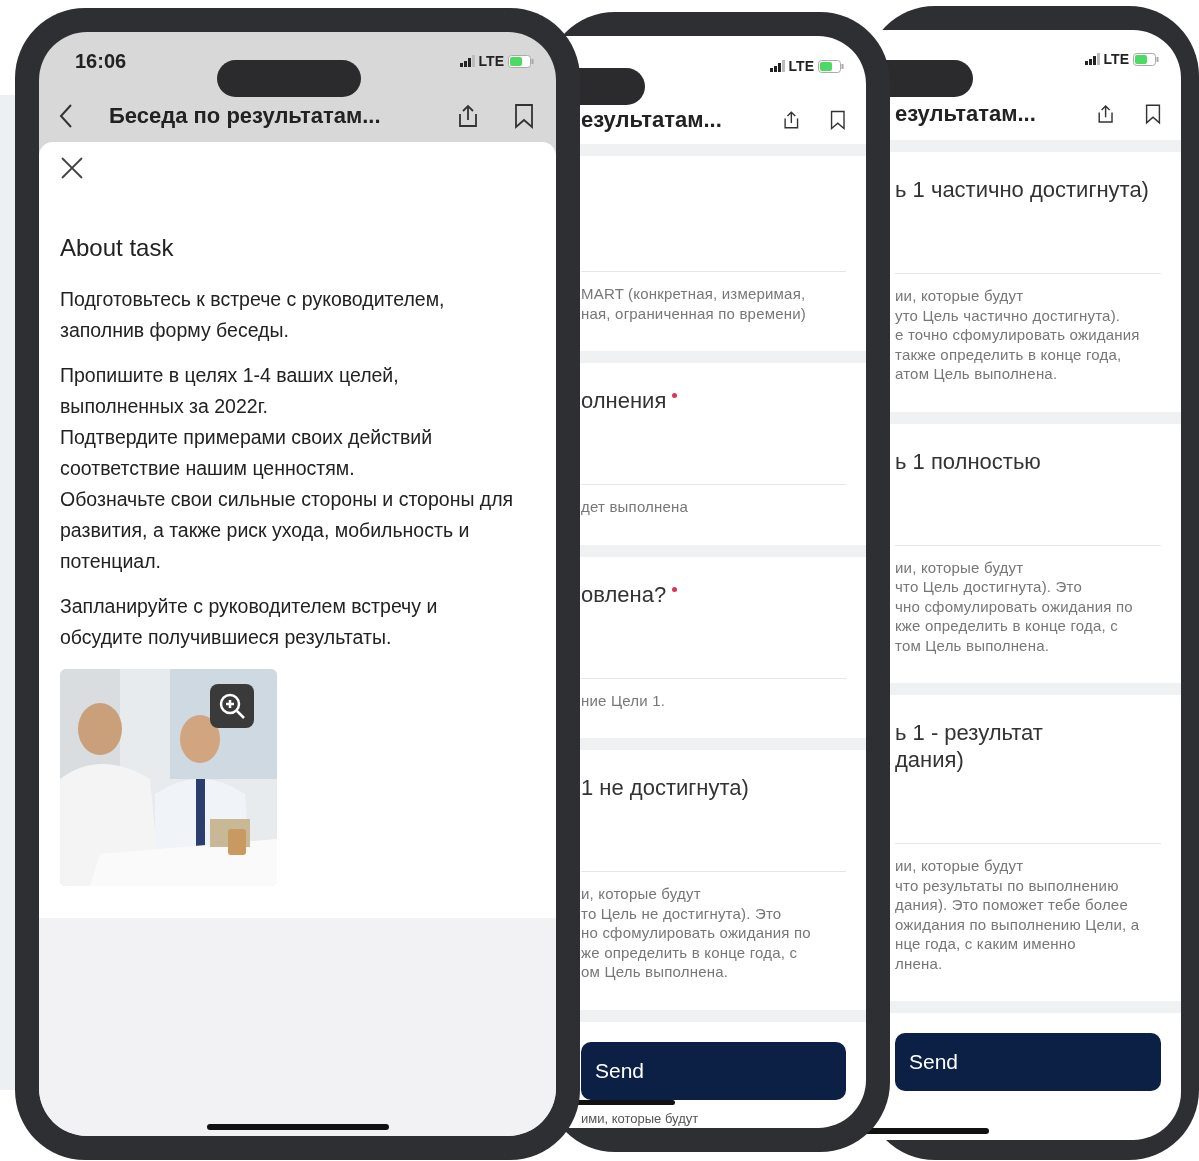 The width and height of the screenshot is (1199, 1161). Describe the element at coordinates (117, 248) in the screenshot. I see `sheet-heading: About task` at that location.